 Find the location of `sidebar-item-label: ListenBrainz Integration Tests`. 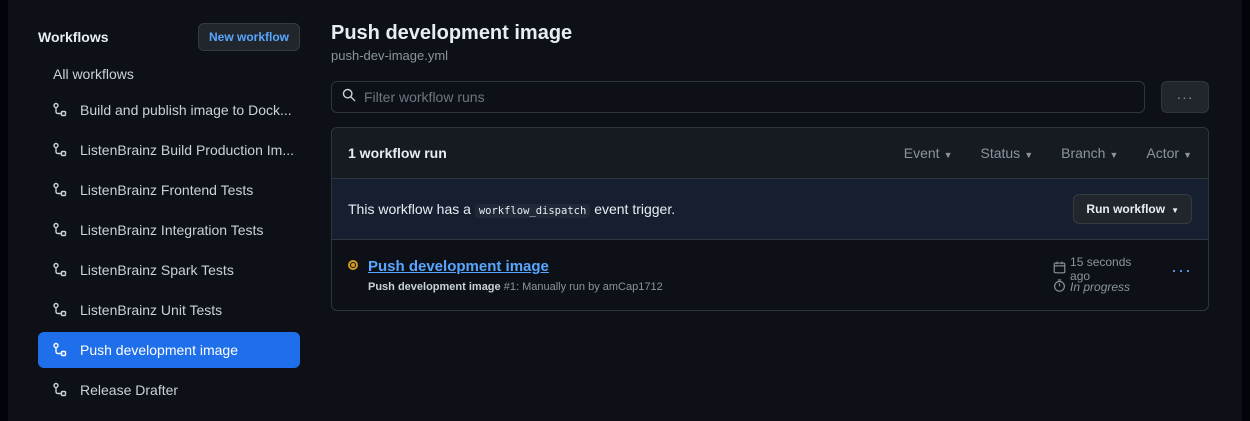

sidebar-item-label: ListenBrainz Integration Tests is located at coordinates (172, 230).